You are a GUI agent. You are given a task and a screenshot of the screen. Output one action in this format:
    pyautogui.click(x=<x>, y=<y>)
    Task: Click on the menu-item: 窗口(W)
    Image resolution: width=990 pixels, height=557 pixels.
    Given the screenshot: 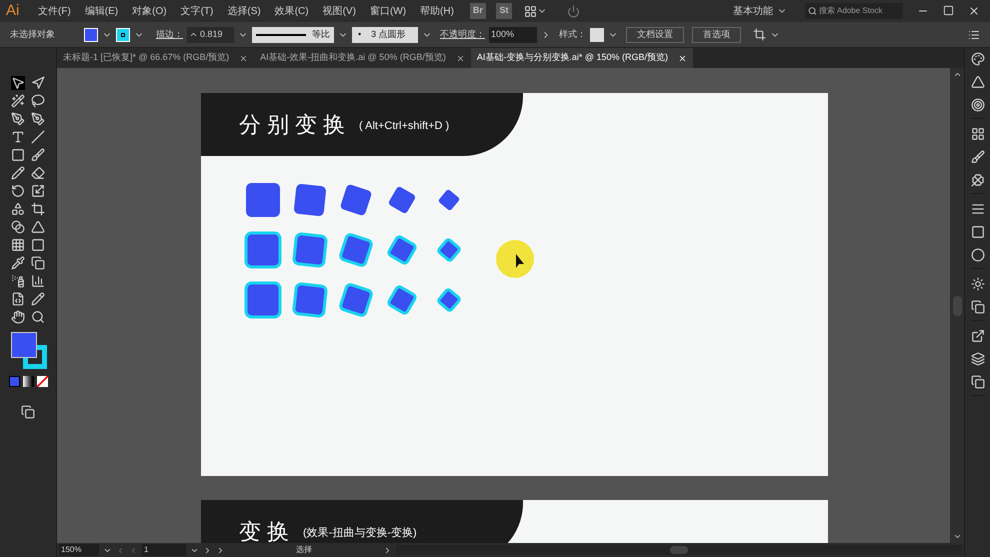 What is the action you would take?
    pyautogui.click(x=388, y=11)
    